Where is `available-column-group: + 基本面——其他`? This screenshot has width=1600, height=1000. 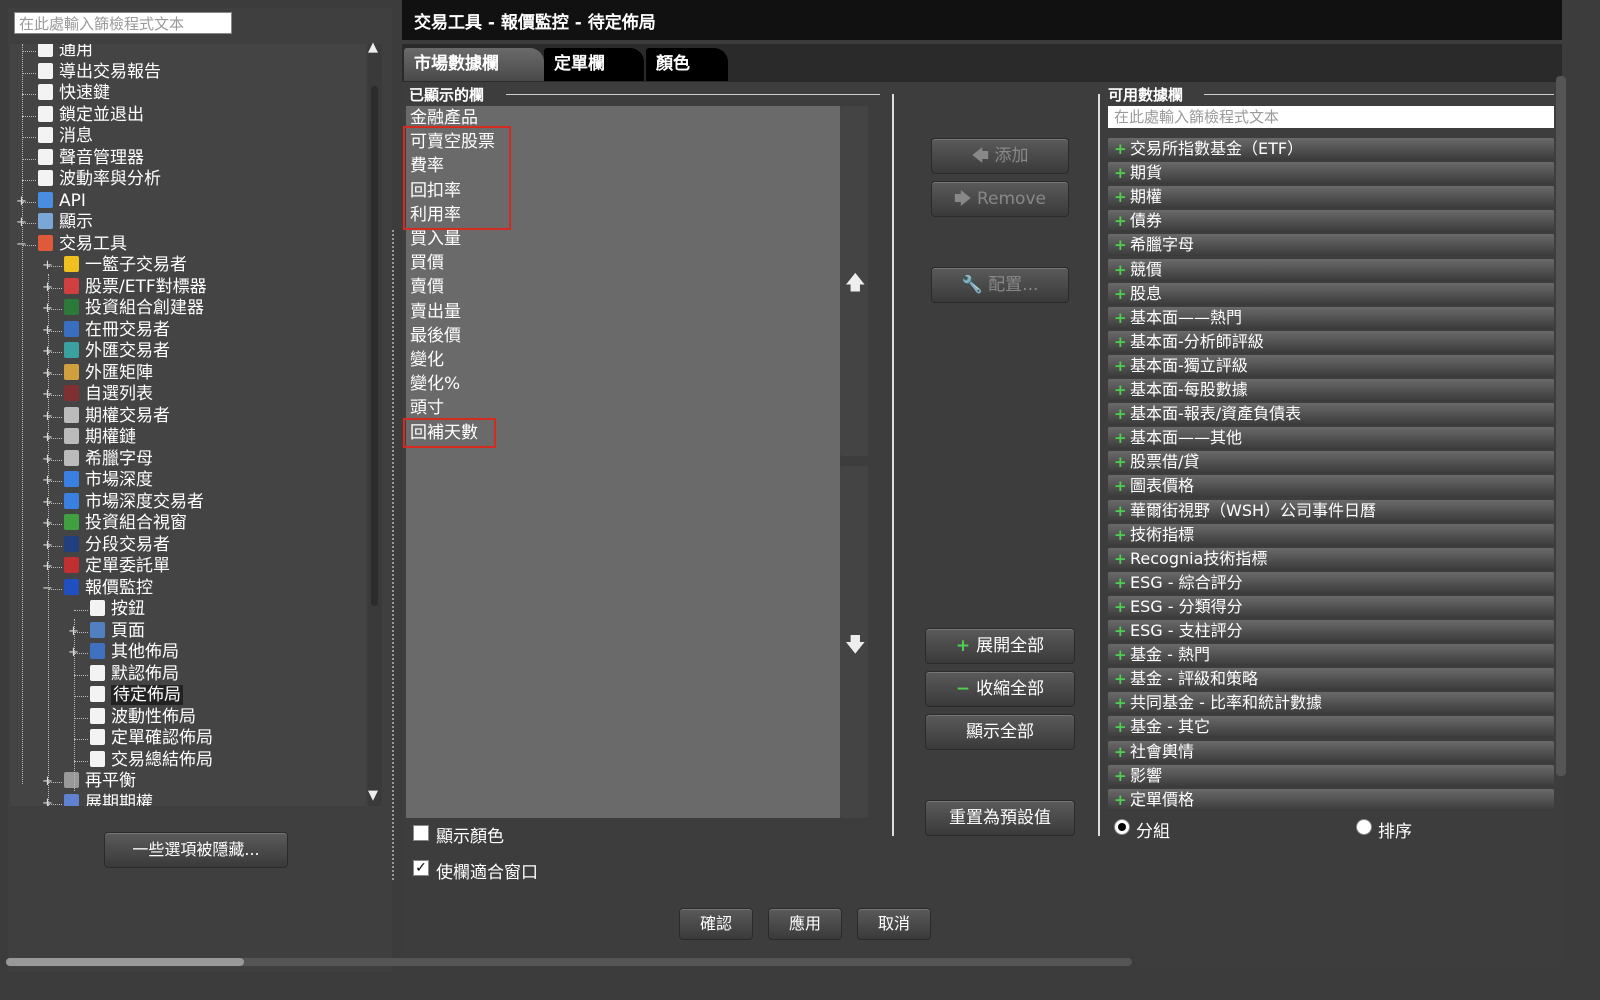 available-column-group: + 基本面——其他 is located at coordinates (1331, 438).